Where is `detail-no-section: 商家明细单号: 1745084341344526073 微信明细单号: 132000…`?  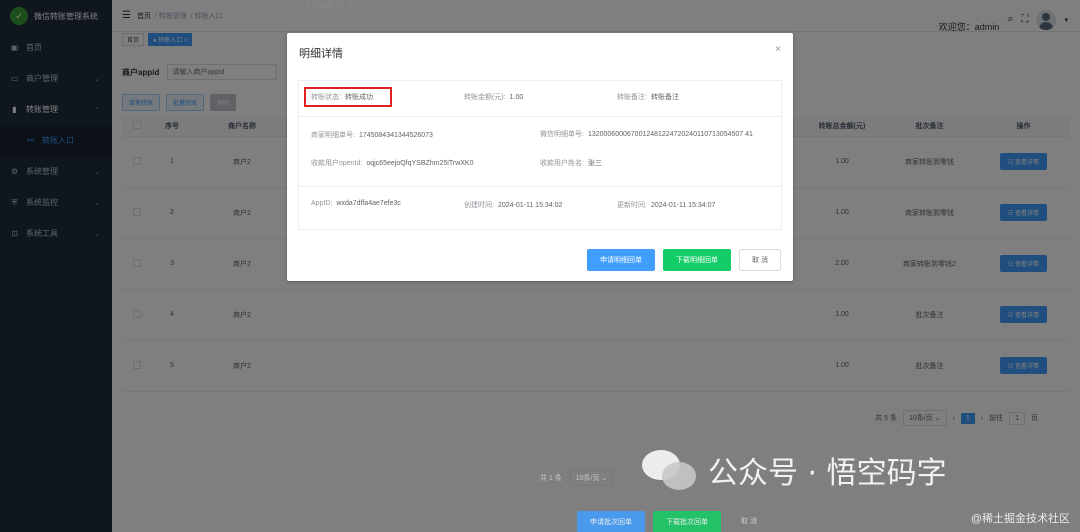 detail-no-section: 商家明细单号: 1745084341344526073 微信明细单号: 132000… is located at coordinates (540, 152).